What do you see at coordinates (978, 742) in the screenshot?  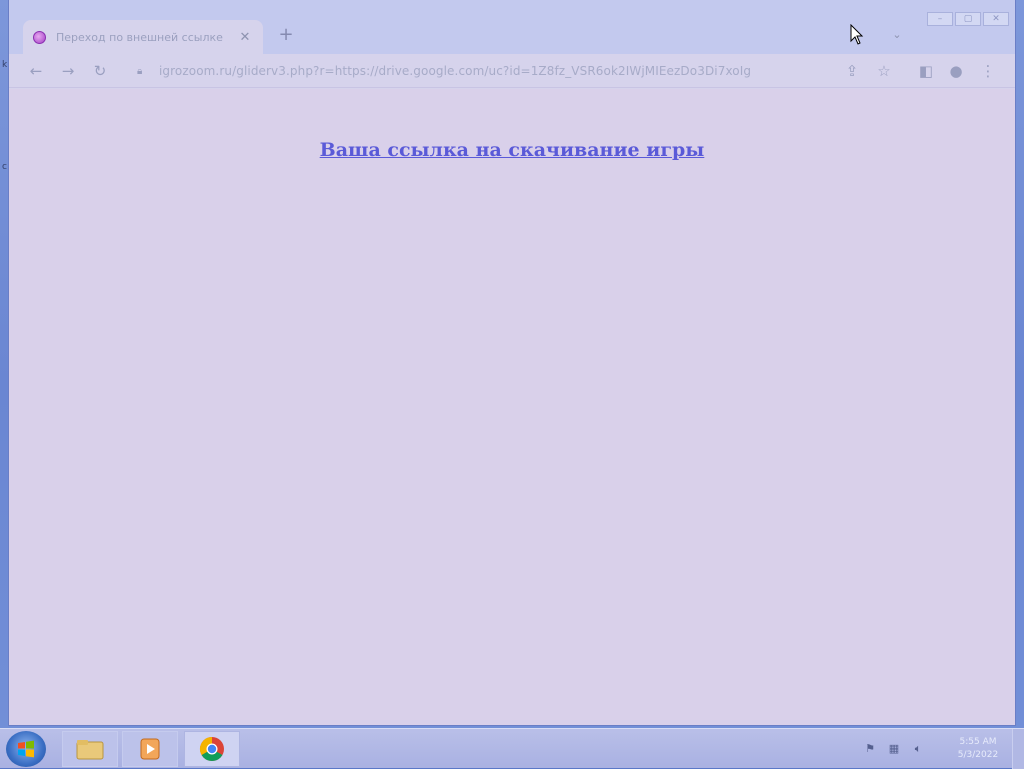 I see `clock-time: 5:55 AM` at bounding box center [978, 742].